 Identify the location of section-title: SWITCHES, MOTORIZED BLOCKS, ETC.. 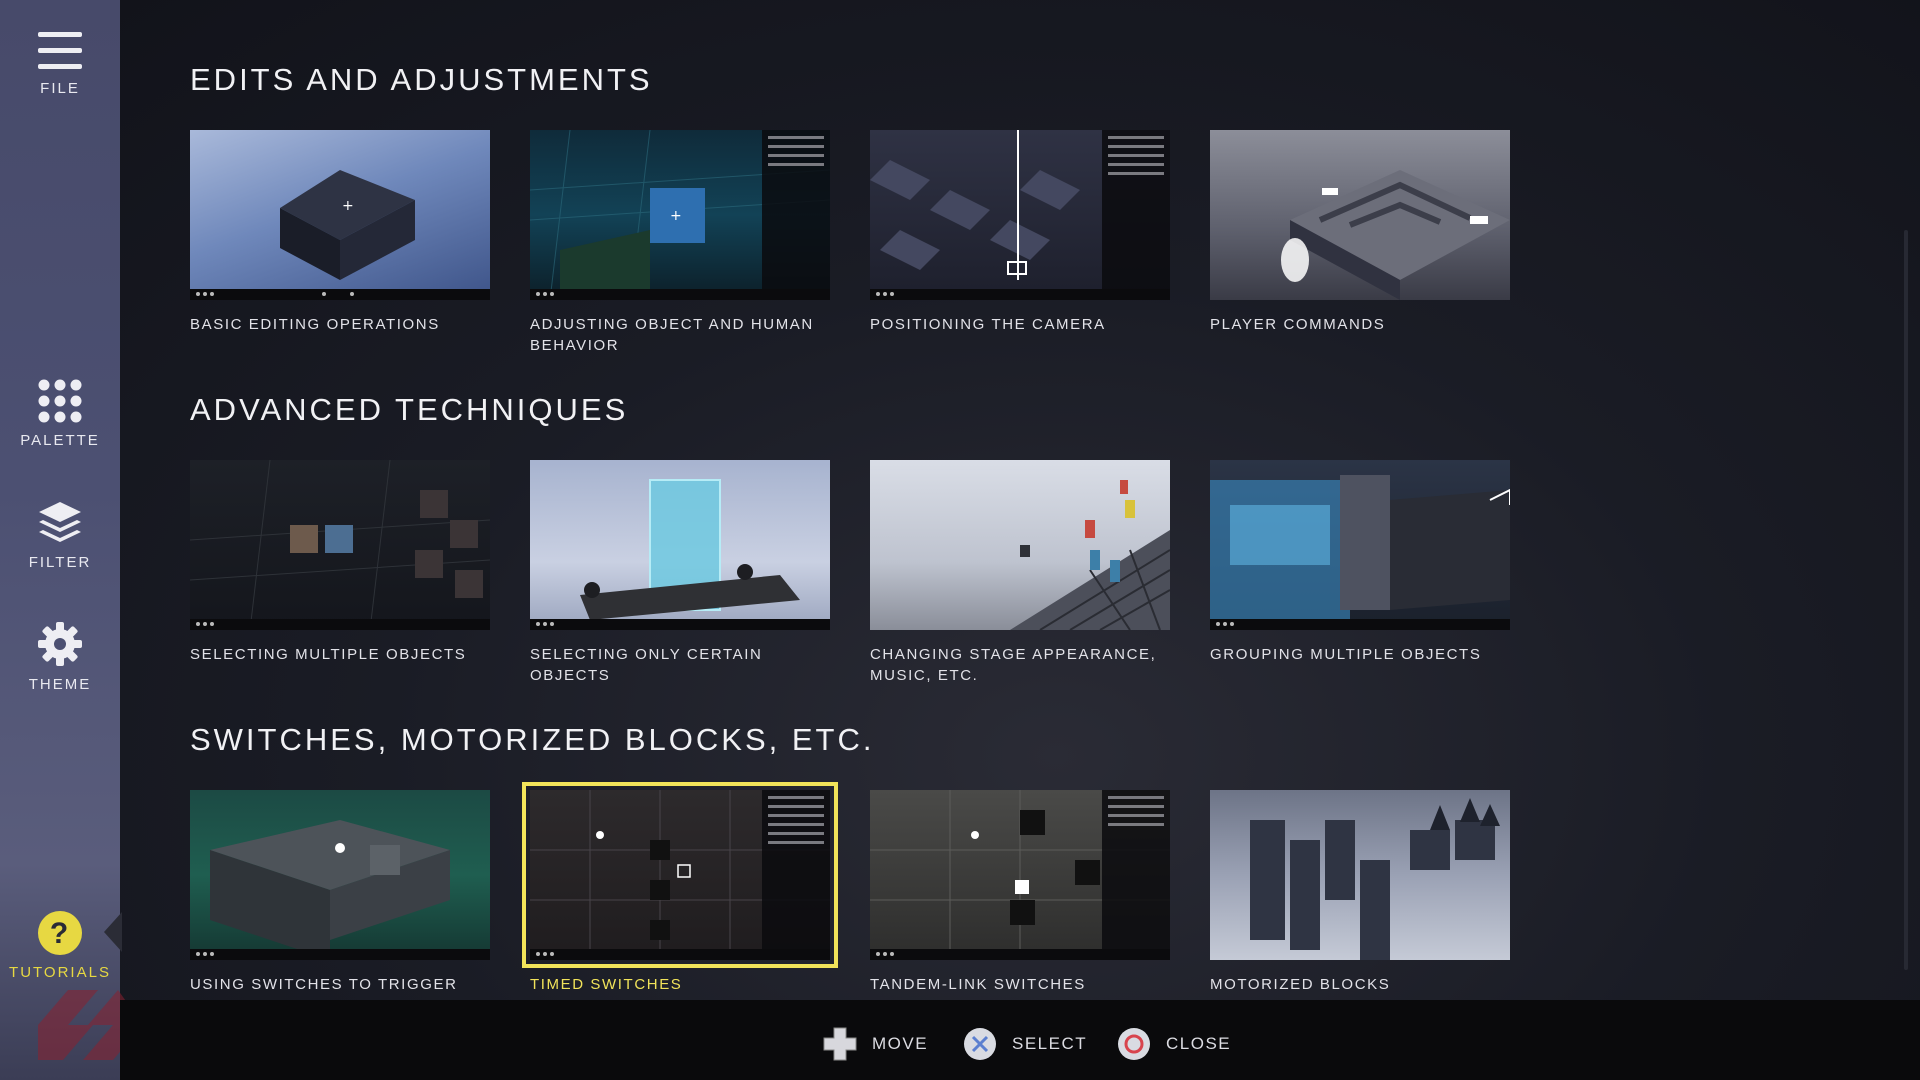
(532, 739).